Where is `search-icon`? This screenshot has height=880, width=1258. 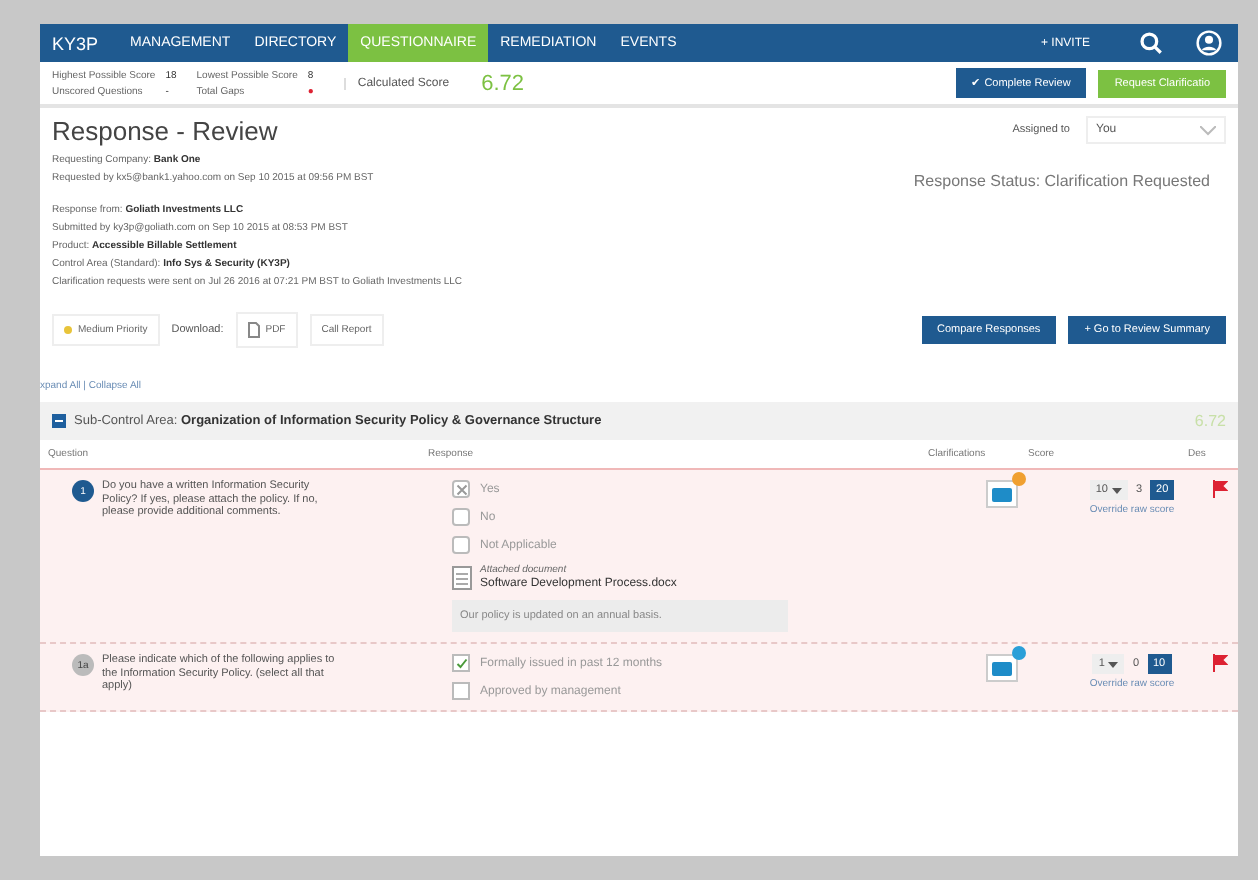 search-icon is located at coordinates (1151, 43).